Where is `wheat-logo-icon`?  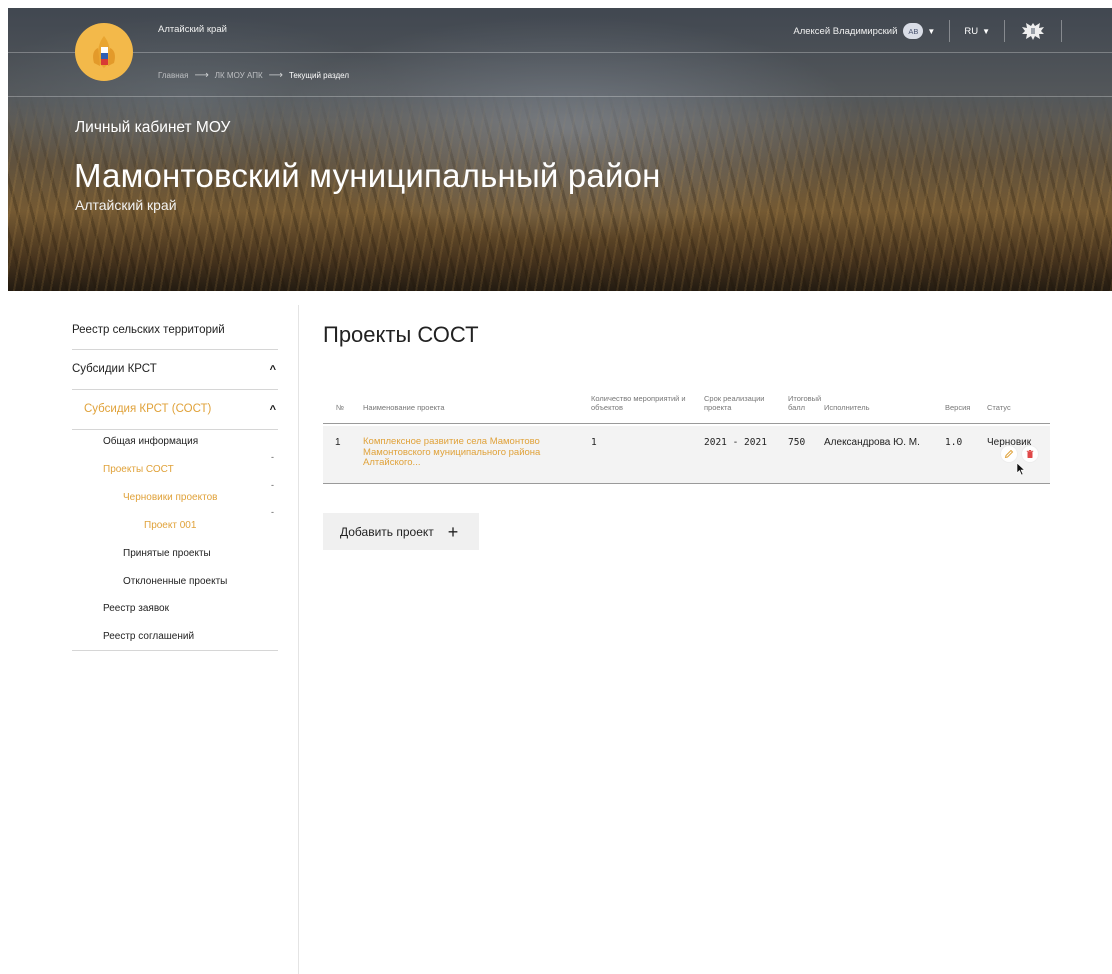
wheat-logo-icon is located at coordinates (104, 52).